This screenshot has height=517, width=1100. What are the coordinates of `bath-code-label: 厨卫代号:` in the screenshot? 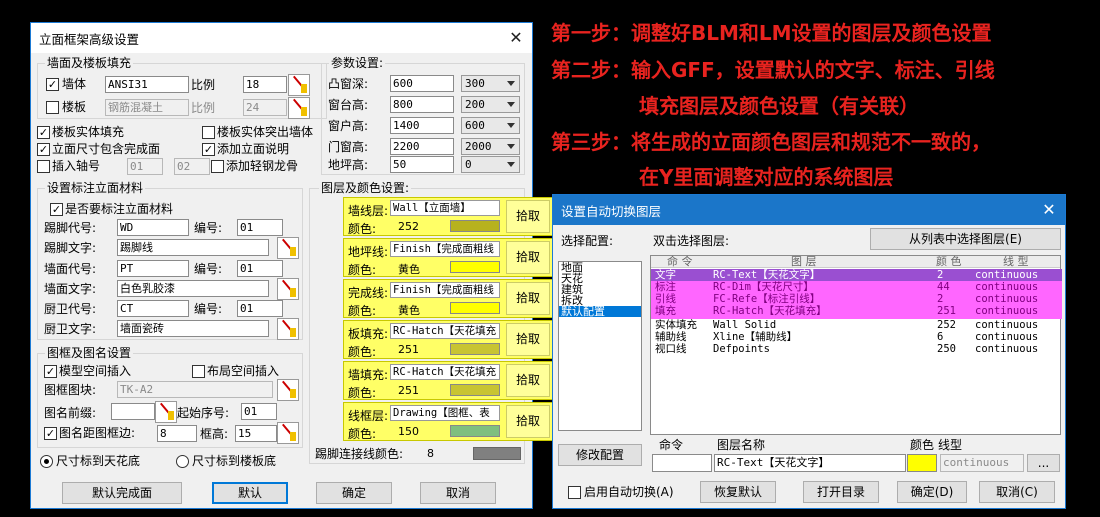 It's located at (70, 309).